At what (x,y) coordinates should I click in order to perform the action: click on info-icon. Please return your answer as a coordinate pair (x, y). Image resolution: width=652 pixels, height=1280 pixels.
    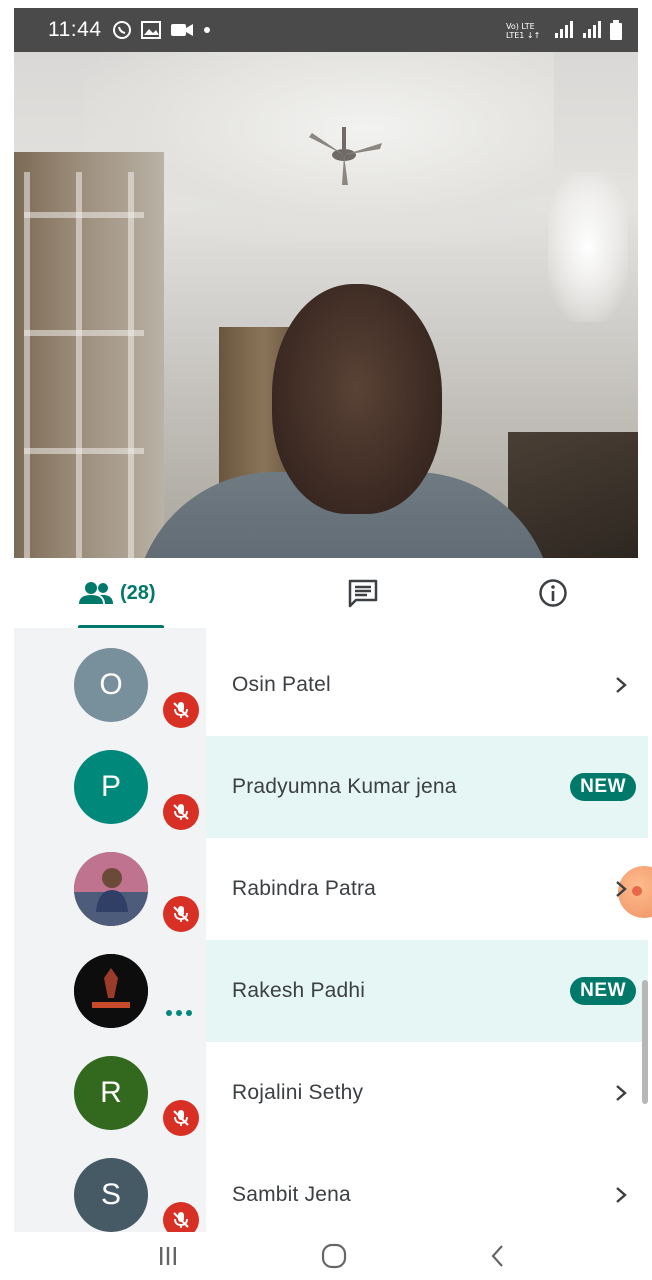
    Looking at the image, I should click on (553, 593).